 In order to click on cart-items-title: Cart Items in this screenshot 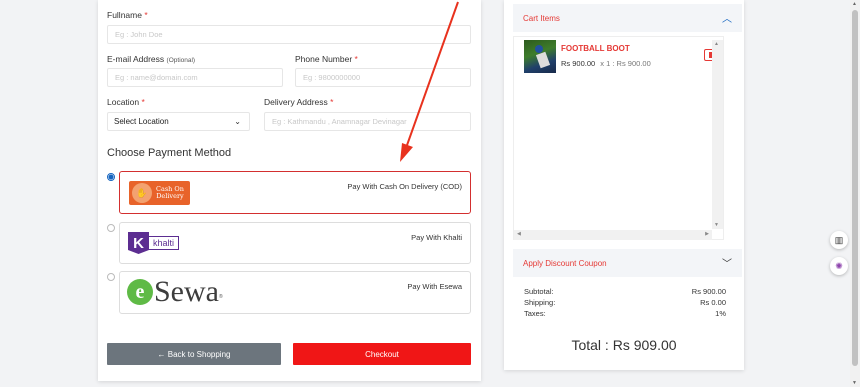, I will do `click(541, 18)`.